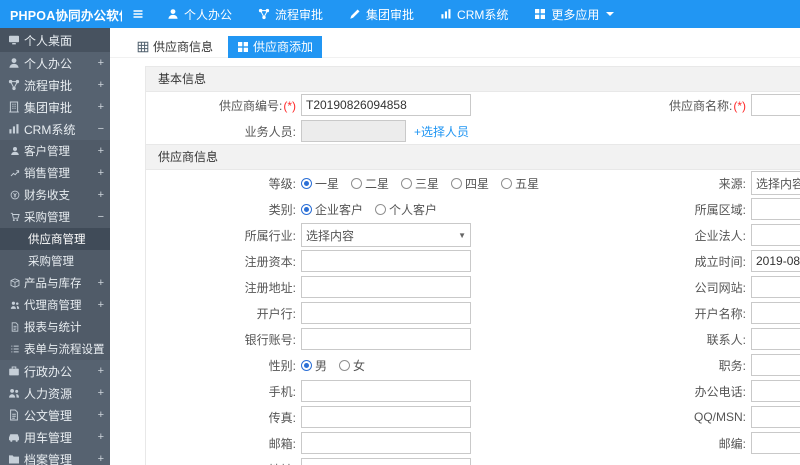 This screenshot has height=465, width=800. I want to click on mobile-input, so click(386, 391).